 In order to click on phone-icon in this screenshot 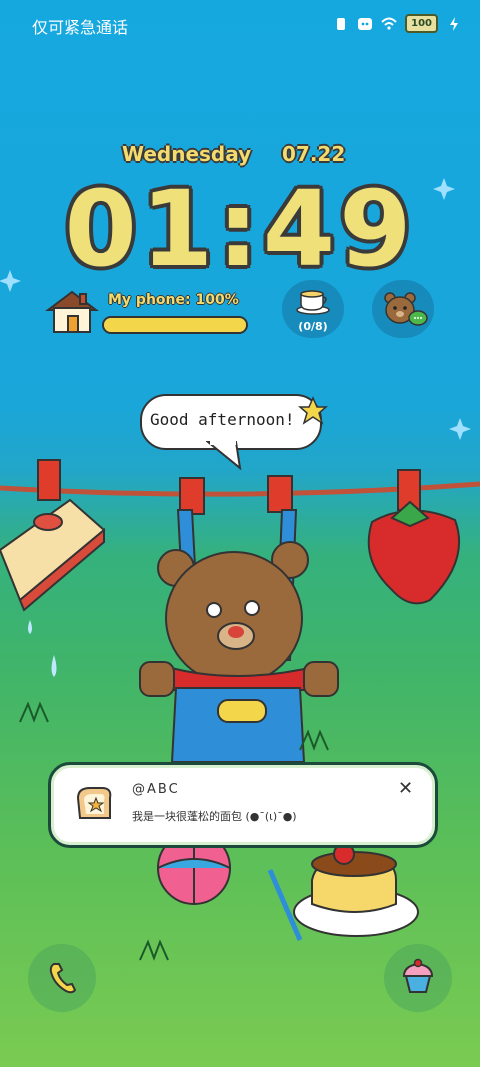, I will do `click(63, 978)`.